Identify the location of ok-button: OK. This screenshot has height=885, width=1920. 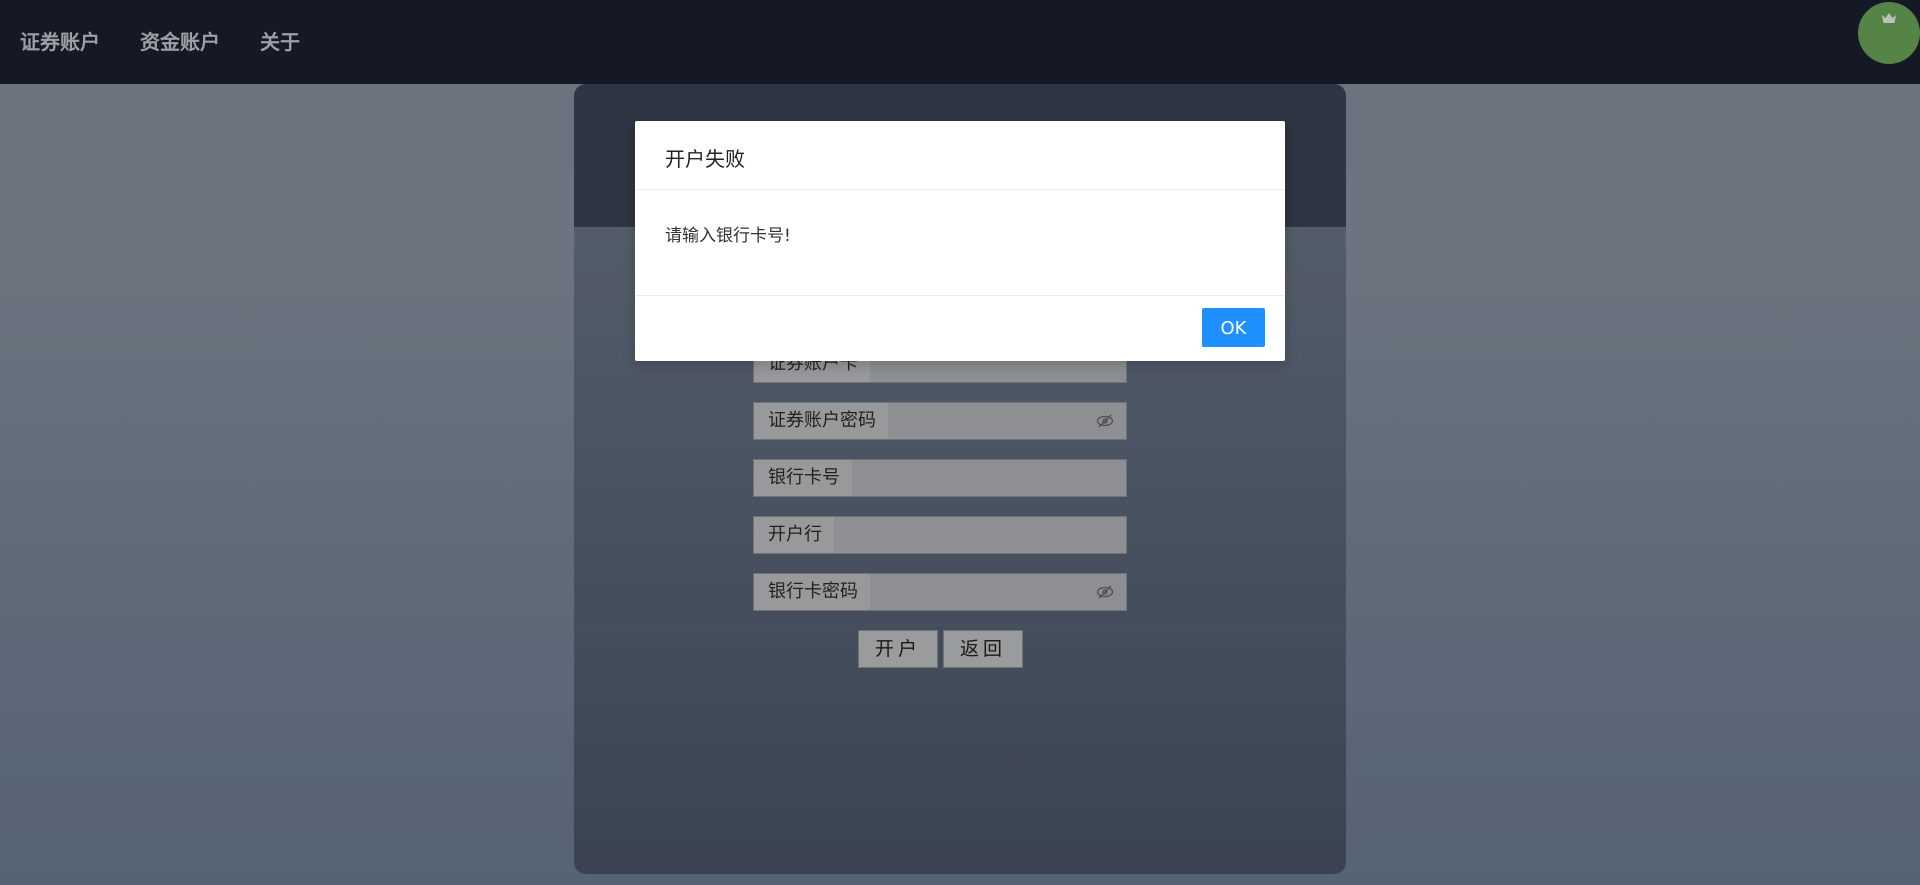
(1233, 327).